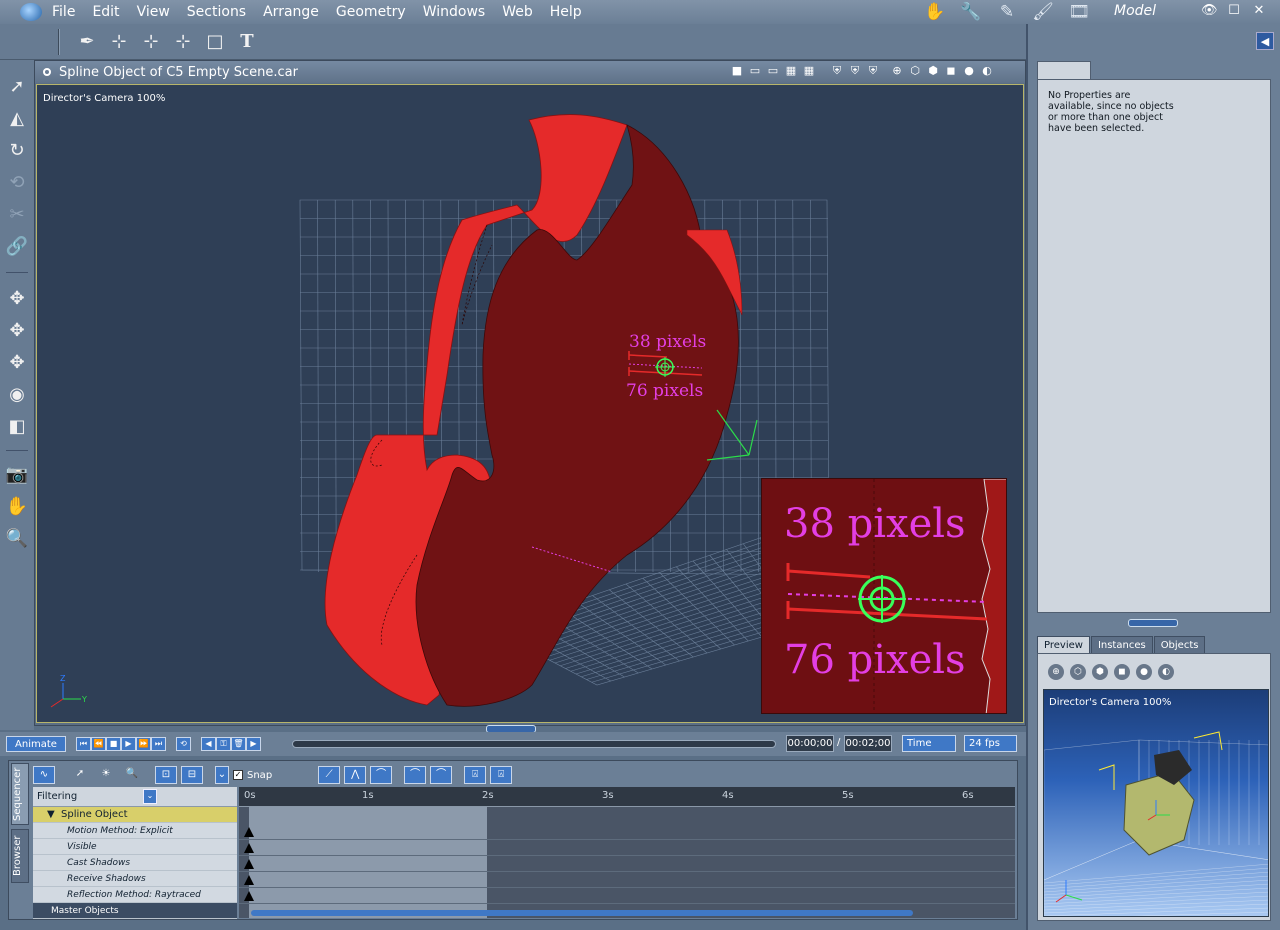  Describe the element at coordinates (810, 743) in the screenshot. I see `current-time-field: 00:00;00` at that location.